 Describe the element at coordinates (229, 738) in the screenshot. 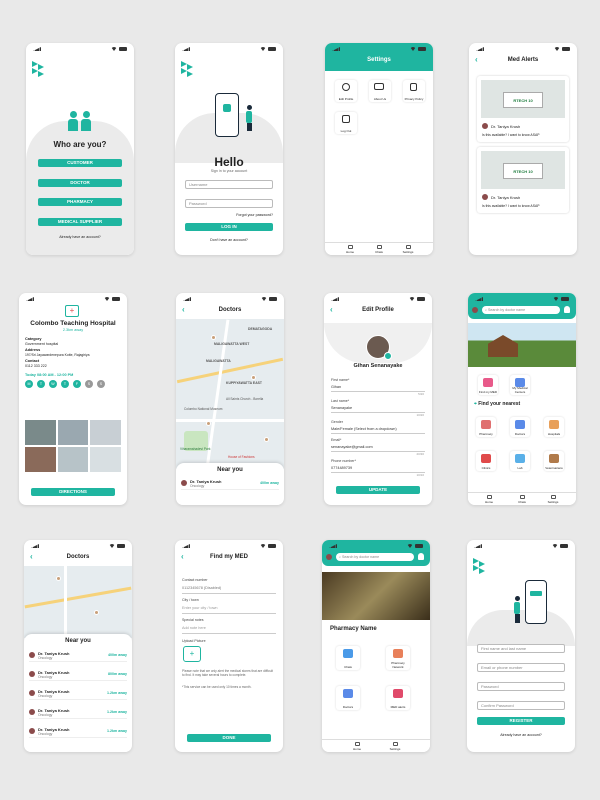

I see `done-button: DONE` at that location.